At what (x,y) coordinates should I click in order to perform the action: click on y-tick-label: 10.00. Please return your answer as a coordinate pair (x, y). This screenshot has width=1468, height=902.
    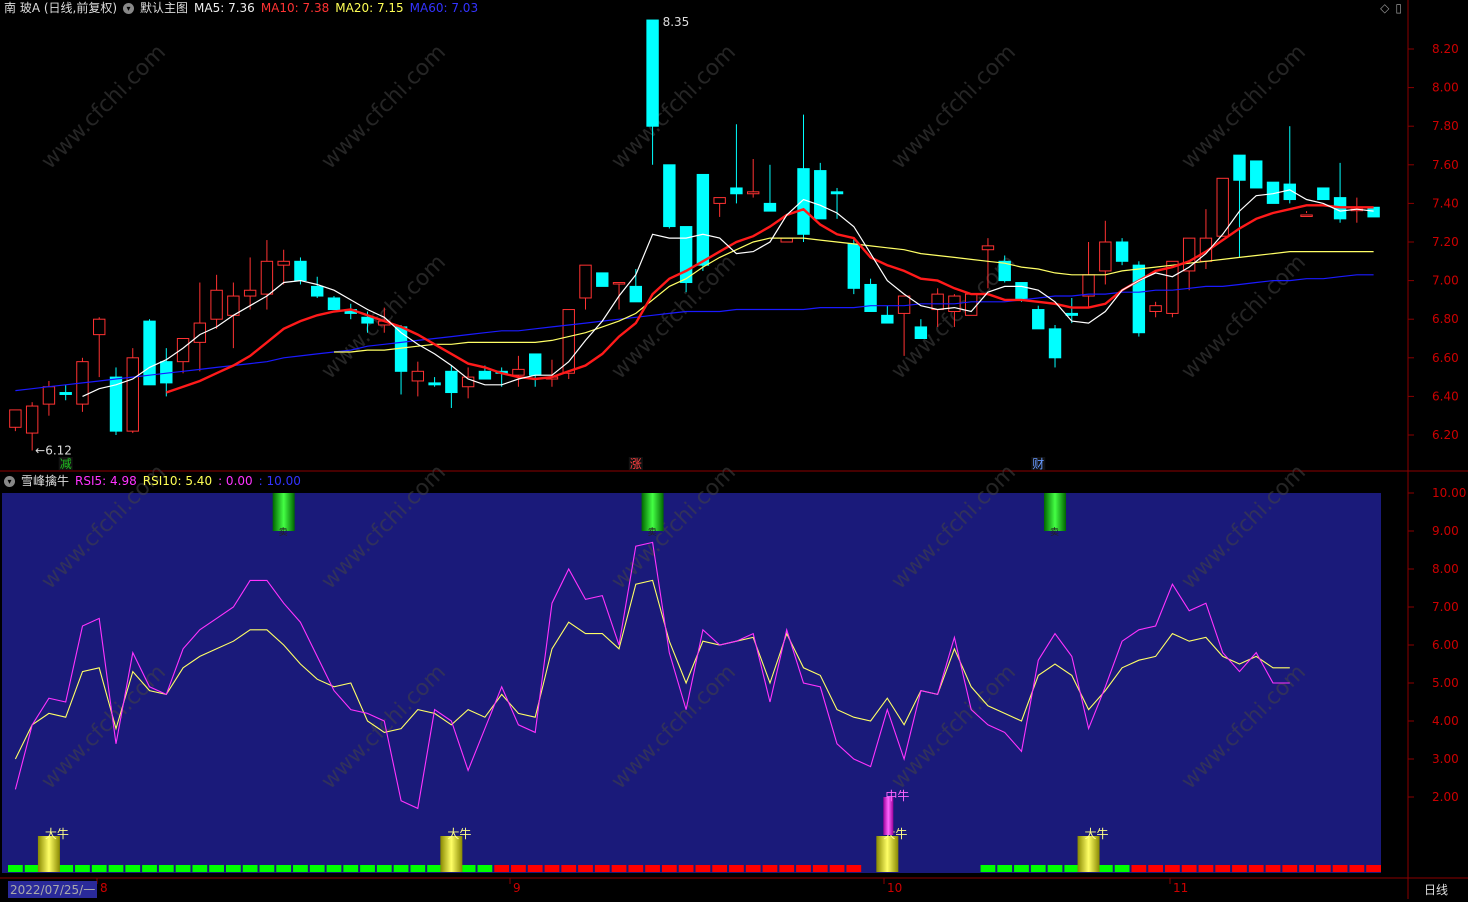
    Looking at the image, I should click on (1449, 493).